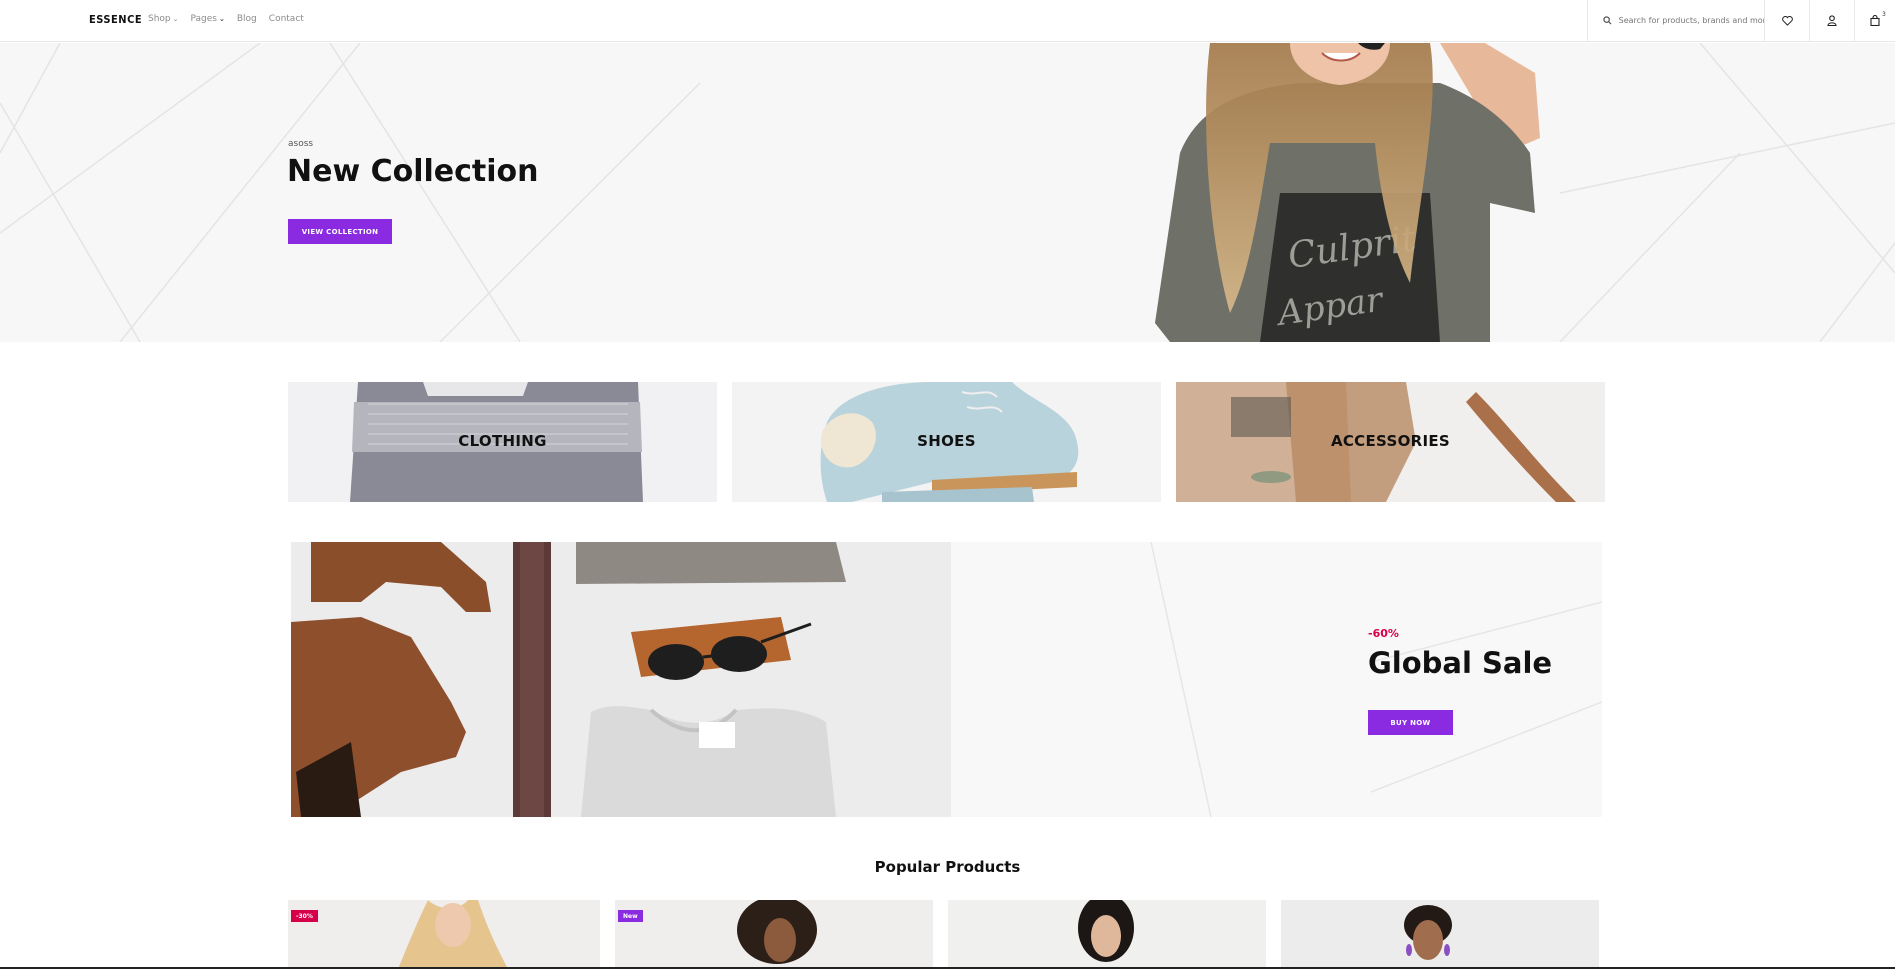  I want to click on category-accessories-label: ACCESSORIES, so click(1390, 441).